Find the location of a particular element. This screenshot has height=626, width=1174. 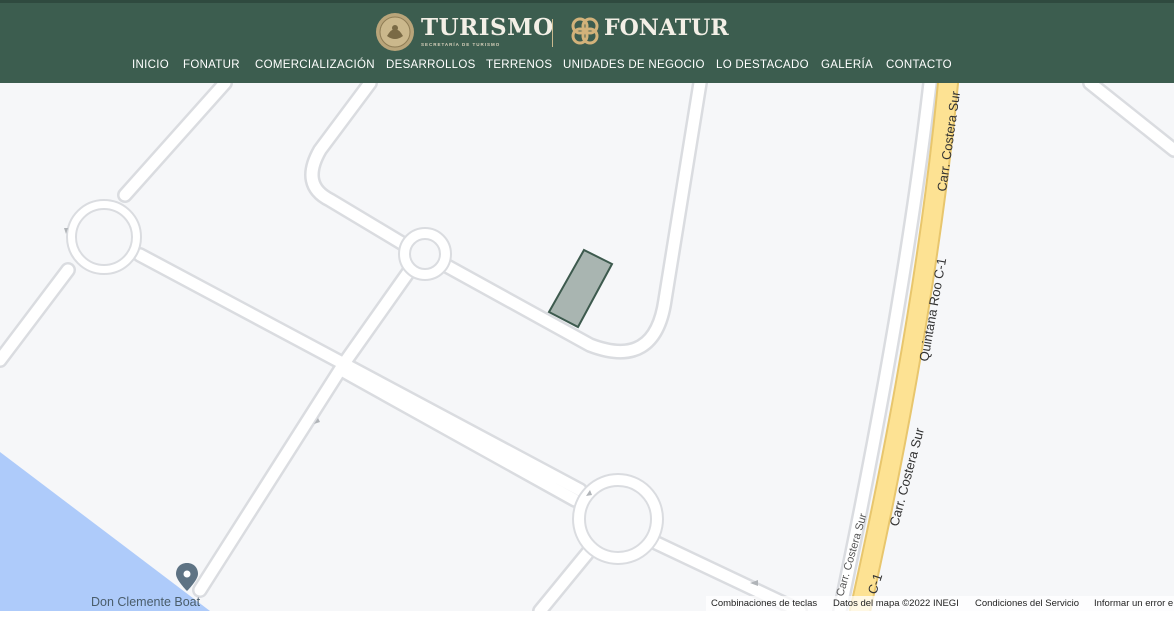

fonatur-logo: FONATUR is located at coordinates (666, 28).